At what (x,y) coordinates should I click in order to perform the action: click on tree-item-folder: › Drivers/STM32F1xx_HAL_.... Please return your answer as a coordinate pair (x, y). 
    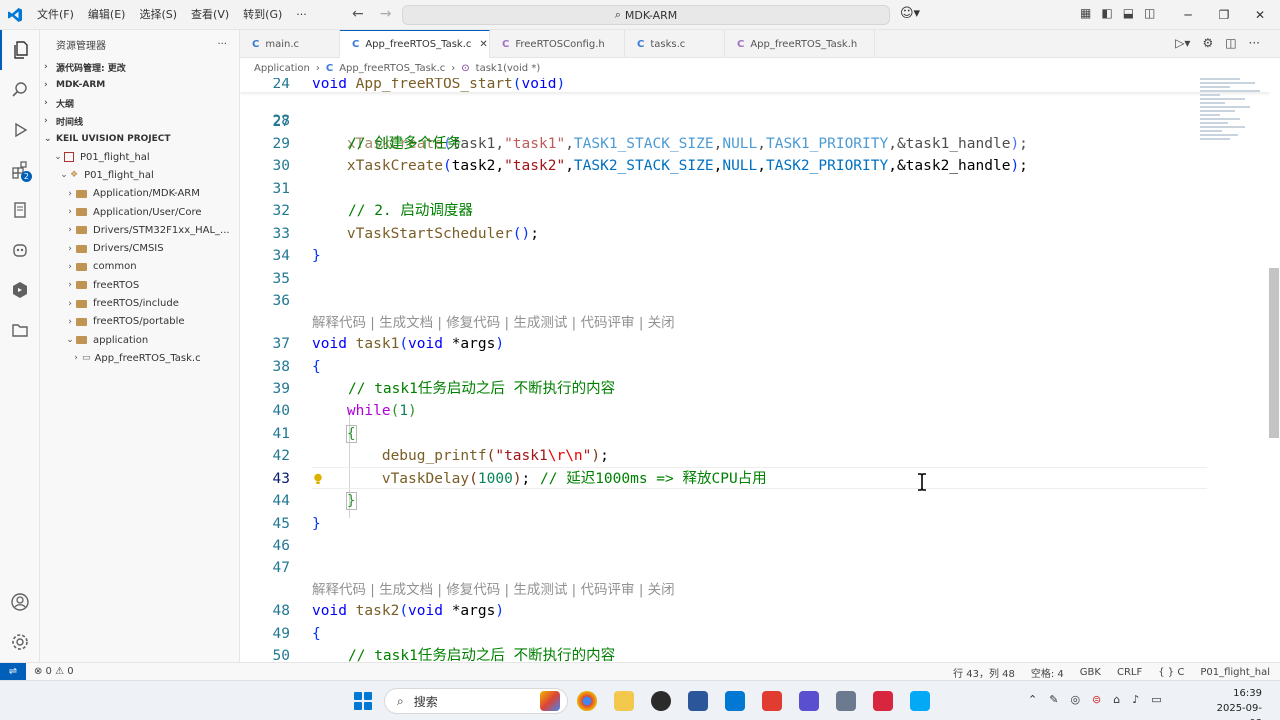
    Looking at the image, I should click on (139, 230).